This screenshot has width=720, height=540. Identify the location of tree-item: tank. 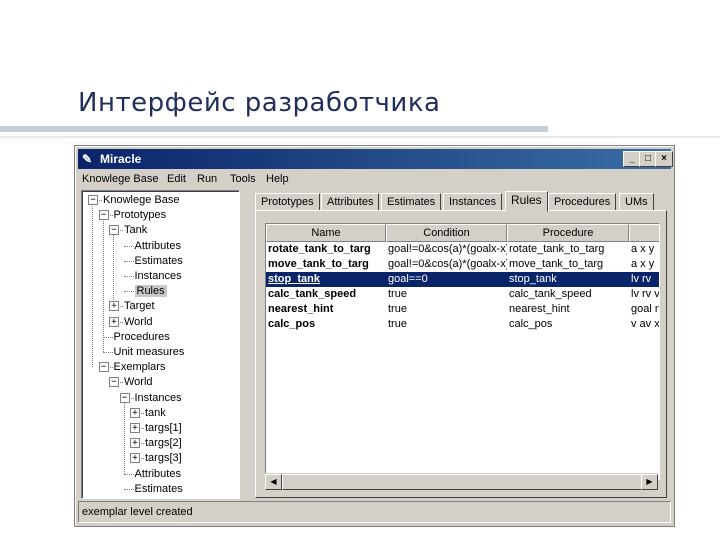
(155, 413).